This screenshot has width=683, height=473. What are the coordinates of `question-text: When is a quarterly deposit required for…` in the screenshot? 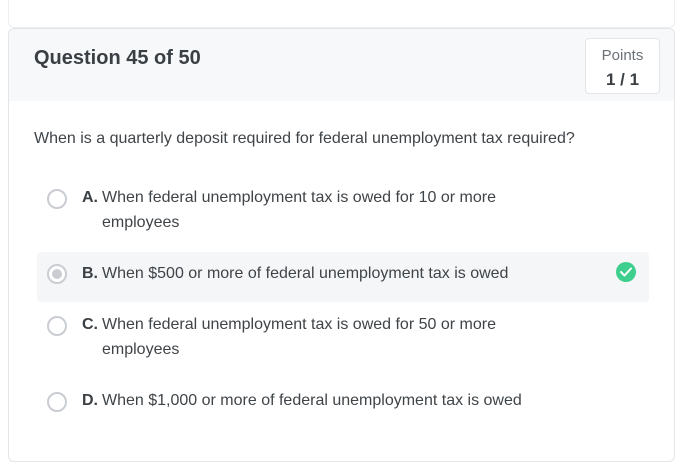 It's located at (304, 138).